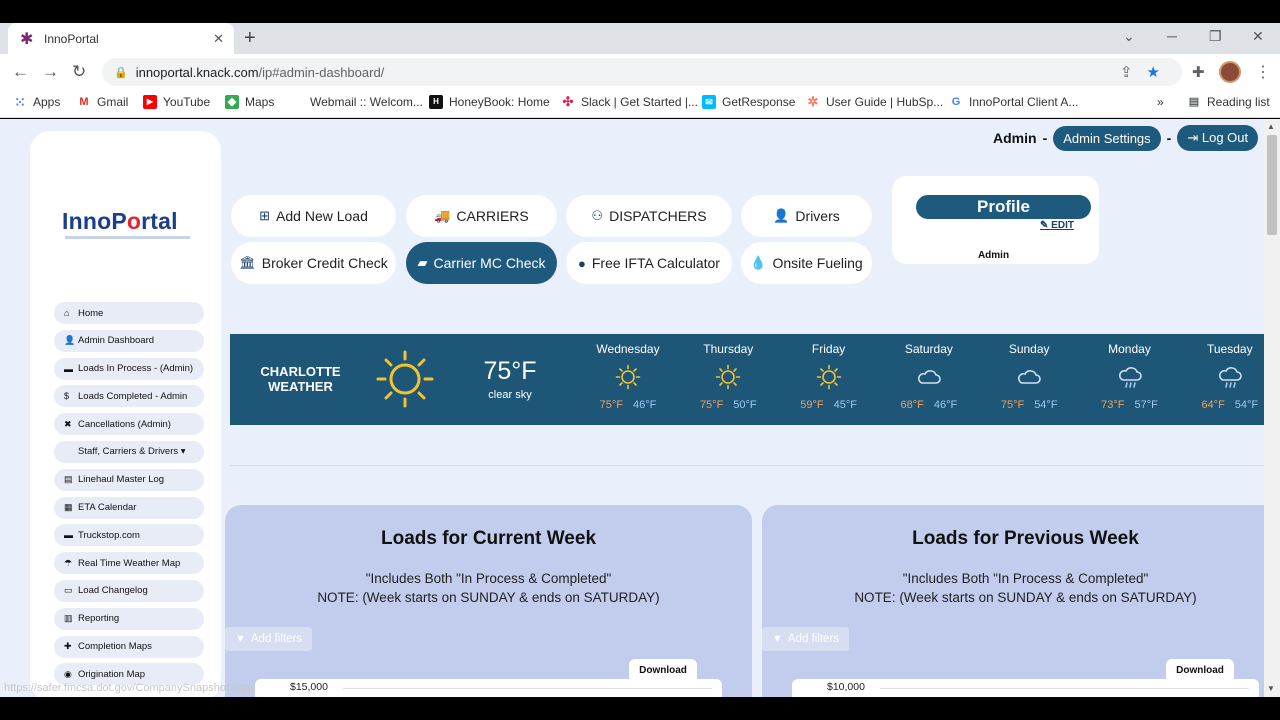 Image resolution: width=1280 pixels, height=720 pixels. Describe the element at coordinates (649, 263) in the screenshot. I see `ifta-calculator-button: ● Free IFTA Calculator` at that location.